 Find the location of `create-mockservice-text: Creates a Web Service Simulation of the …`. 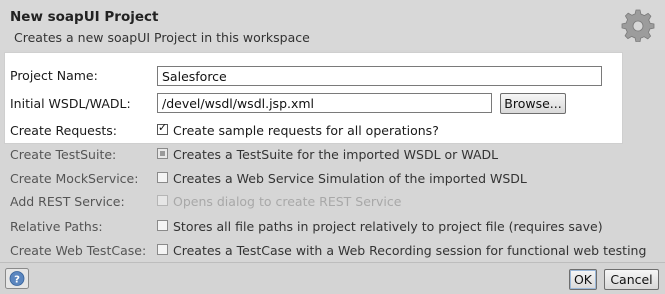

create-mockservice-text: Creates a Web Service Simulation of the … is located at coordinates (350, 178).